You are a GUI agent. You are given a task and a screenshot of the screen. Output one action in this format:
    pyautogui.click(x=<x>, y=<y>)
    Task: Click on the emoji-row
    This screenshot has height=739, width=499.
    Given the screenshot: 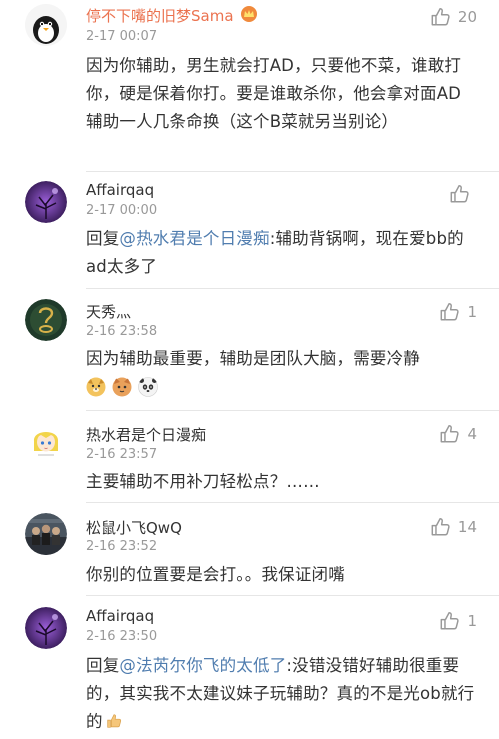 What is the action you would take?
    pyautogui.click(x=122, y=387)
    